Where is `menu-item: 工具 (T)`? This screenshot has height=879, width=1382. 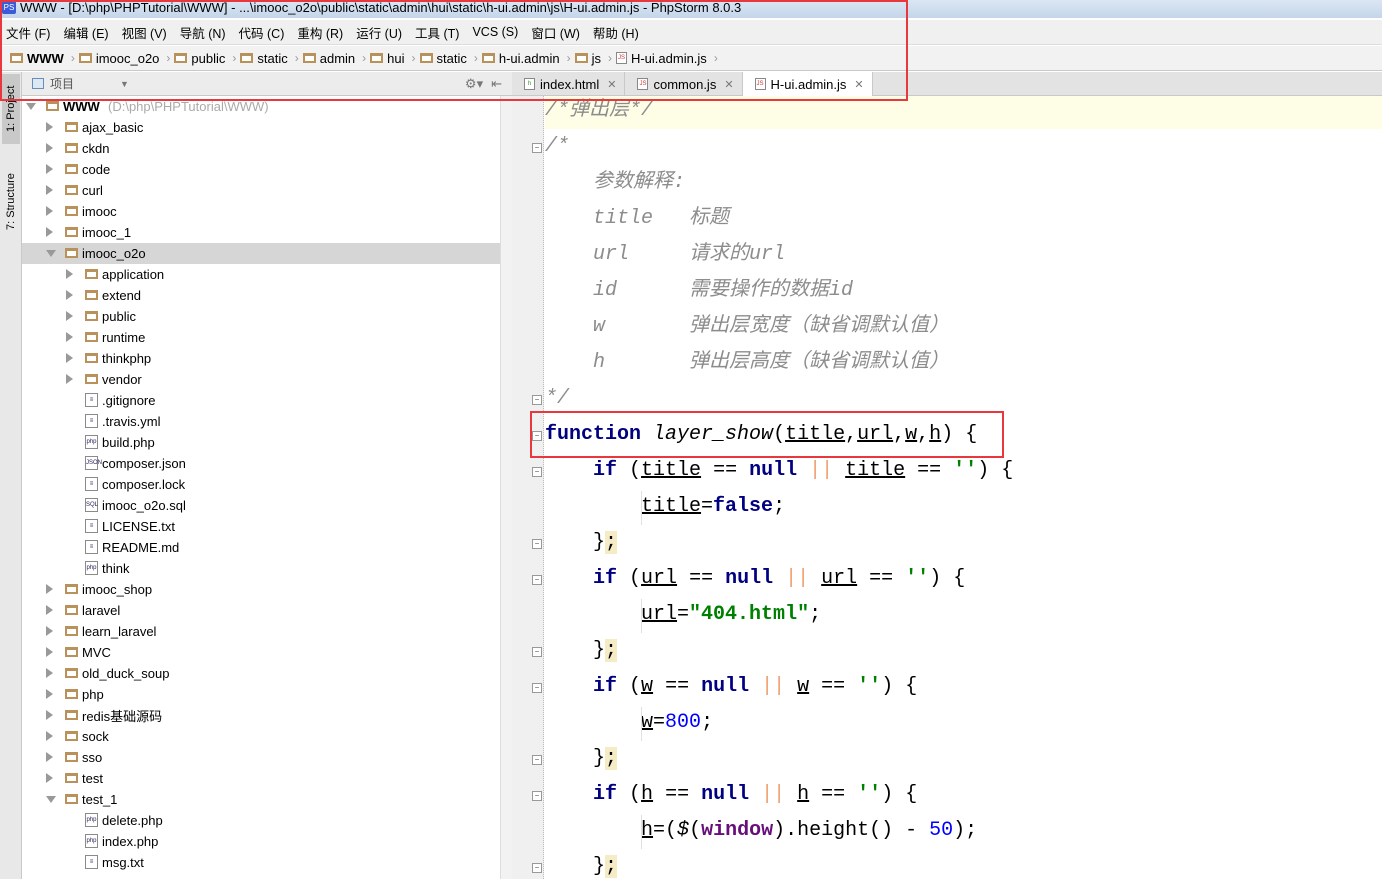
menu-item: 工具 (T) is located at coordinates (437, 32).